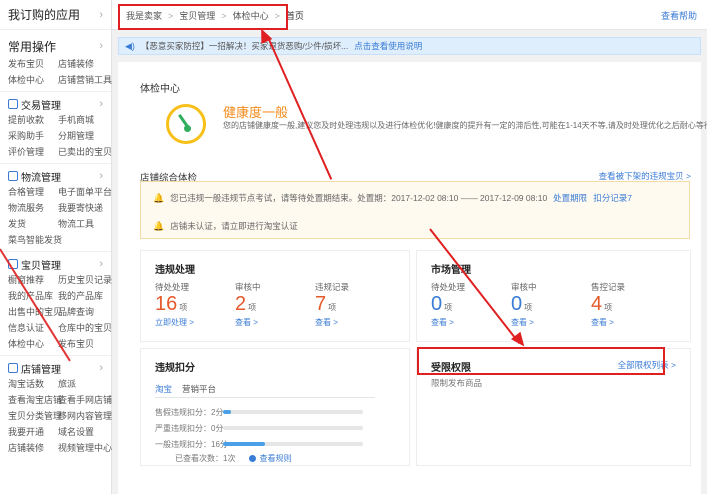  I want to click on metric-label: 待处处理, so click(172, 287).